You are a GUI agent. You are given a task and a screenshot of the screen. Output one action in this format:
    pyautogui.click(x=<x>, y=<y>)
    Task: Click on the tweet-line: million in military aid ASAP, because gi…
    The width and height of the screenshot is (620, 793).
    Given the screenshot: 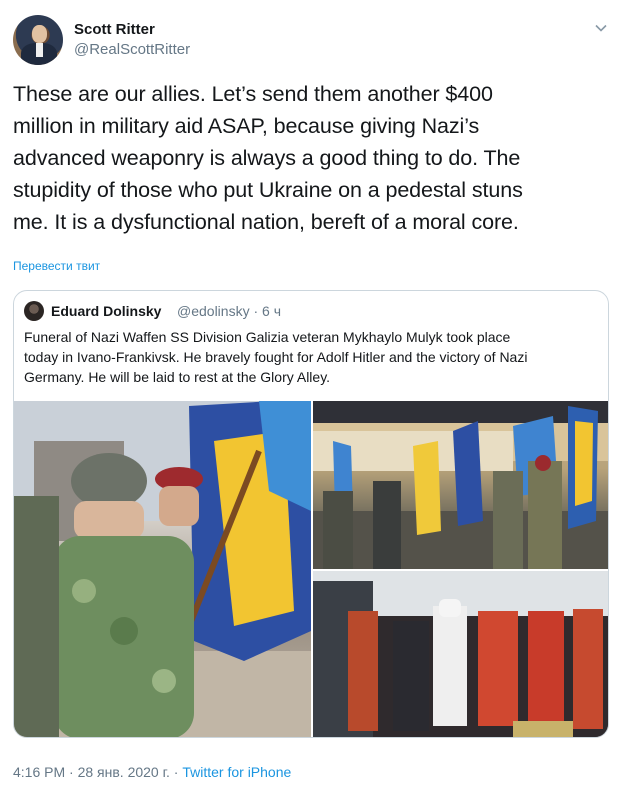 What is the action you would take?
    pyautogui.click(x=246, y=126)
    